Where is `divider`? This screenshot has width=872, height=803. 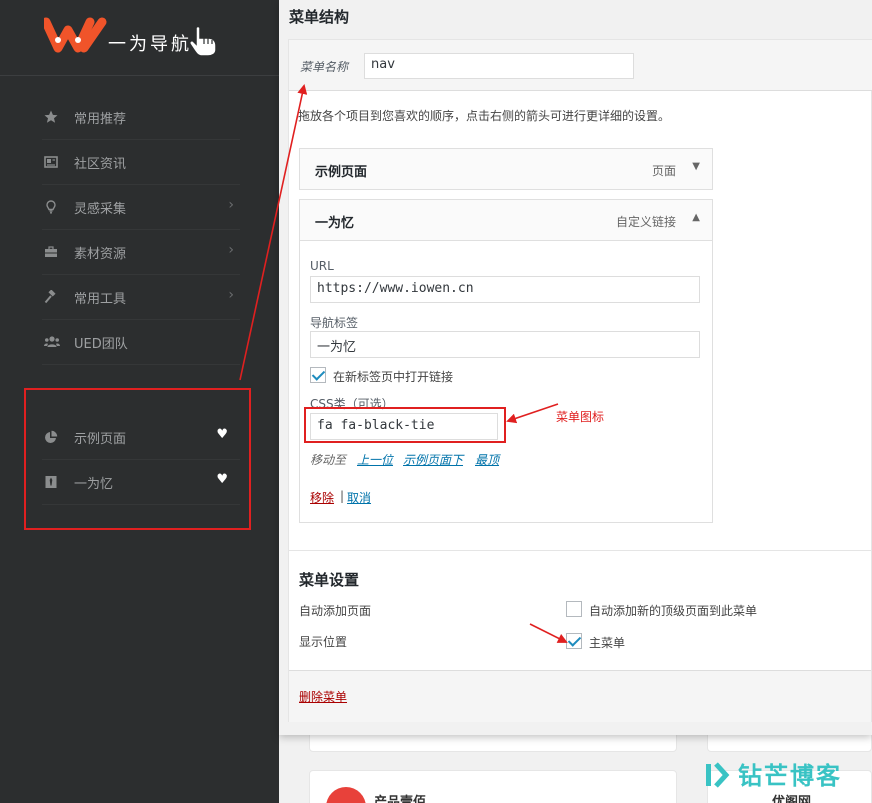
divider is located at coordinates (580, 550).